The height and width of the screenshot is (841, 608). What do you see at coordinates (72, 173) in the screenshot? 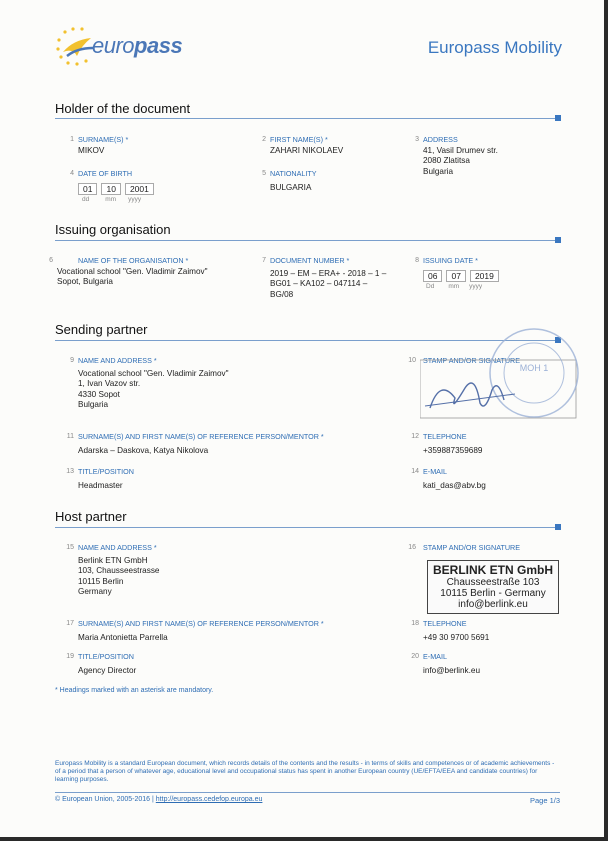
I see `field-number: 4` at bounding box center [72, 173].